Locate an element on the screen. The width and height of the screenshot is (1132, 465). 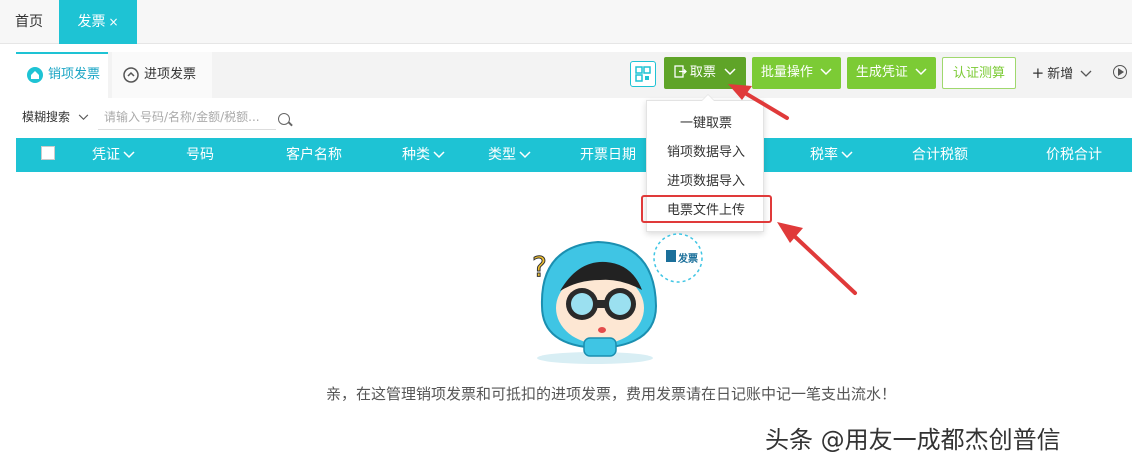
bubble-label: 发票 is located at coordinates (688, 259).